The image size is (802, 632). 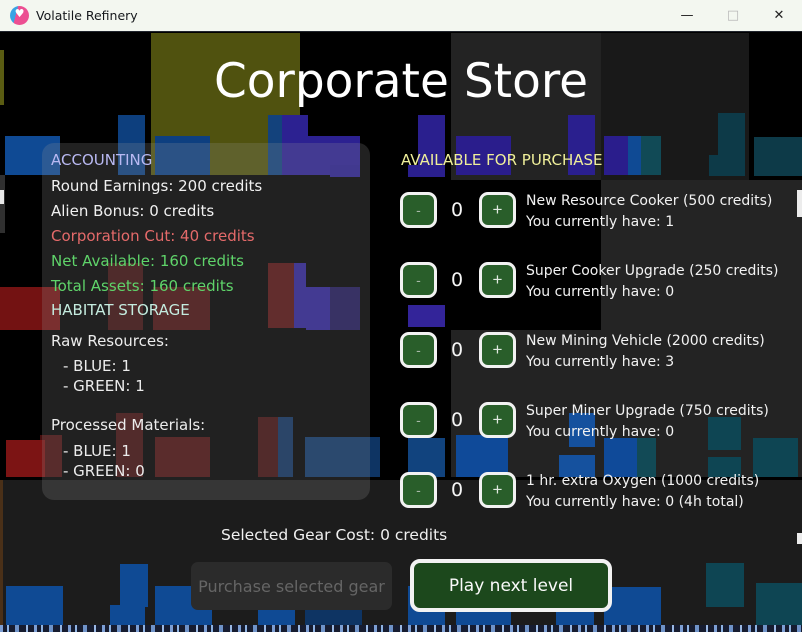 I want to click on item-owned: You currently have: 0 (4h total), so click(x=635, y=502).